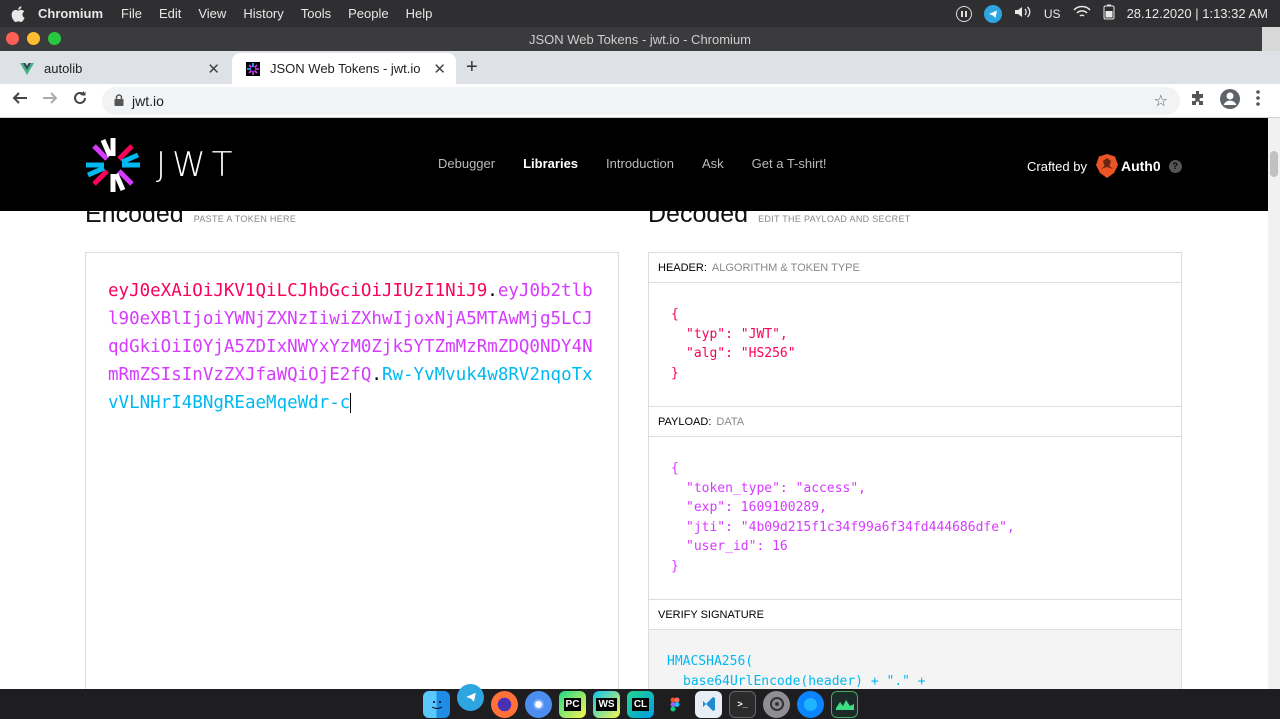 The width and height of the screenshot is (1280, 719). What do you see at coordinates (730, 421) in the screenshot?
I see `payload-sublabel: DATA` at bounding box center [730, 421].